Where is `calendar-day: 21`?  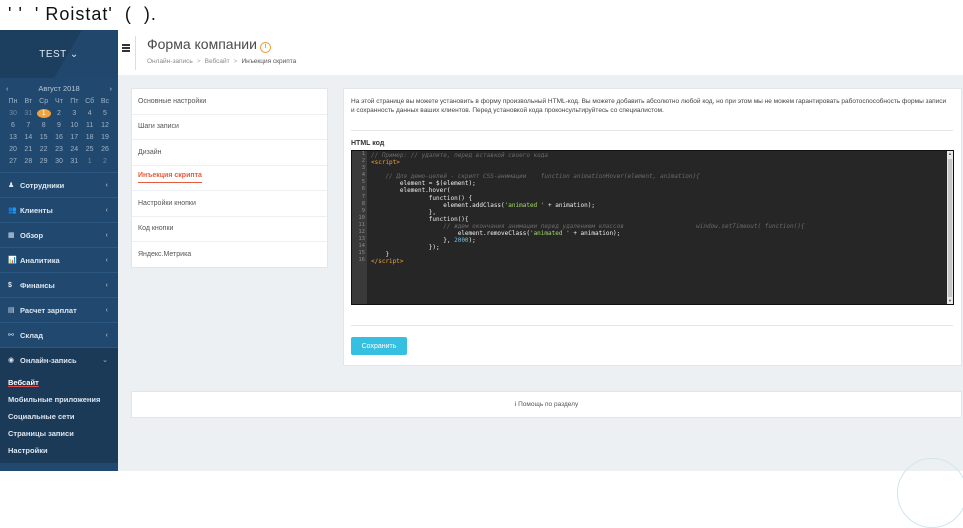 calendar-day: 21 is located at coordinates (28, 149).